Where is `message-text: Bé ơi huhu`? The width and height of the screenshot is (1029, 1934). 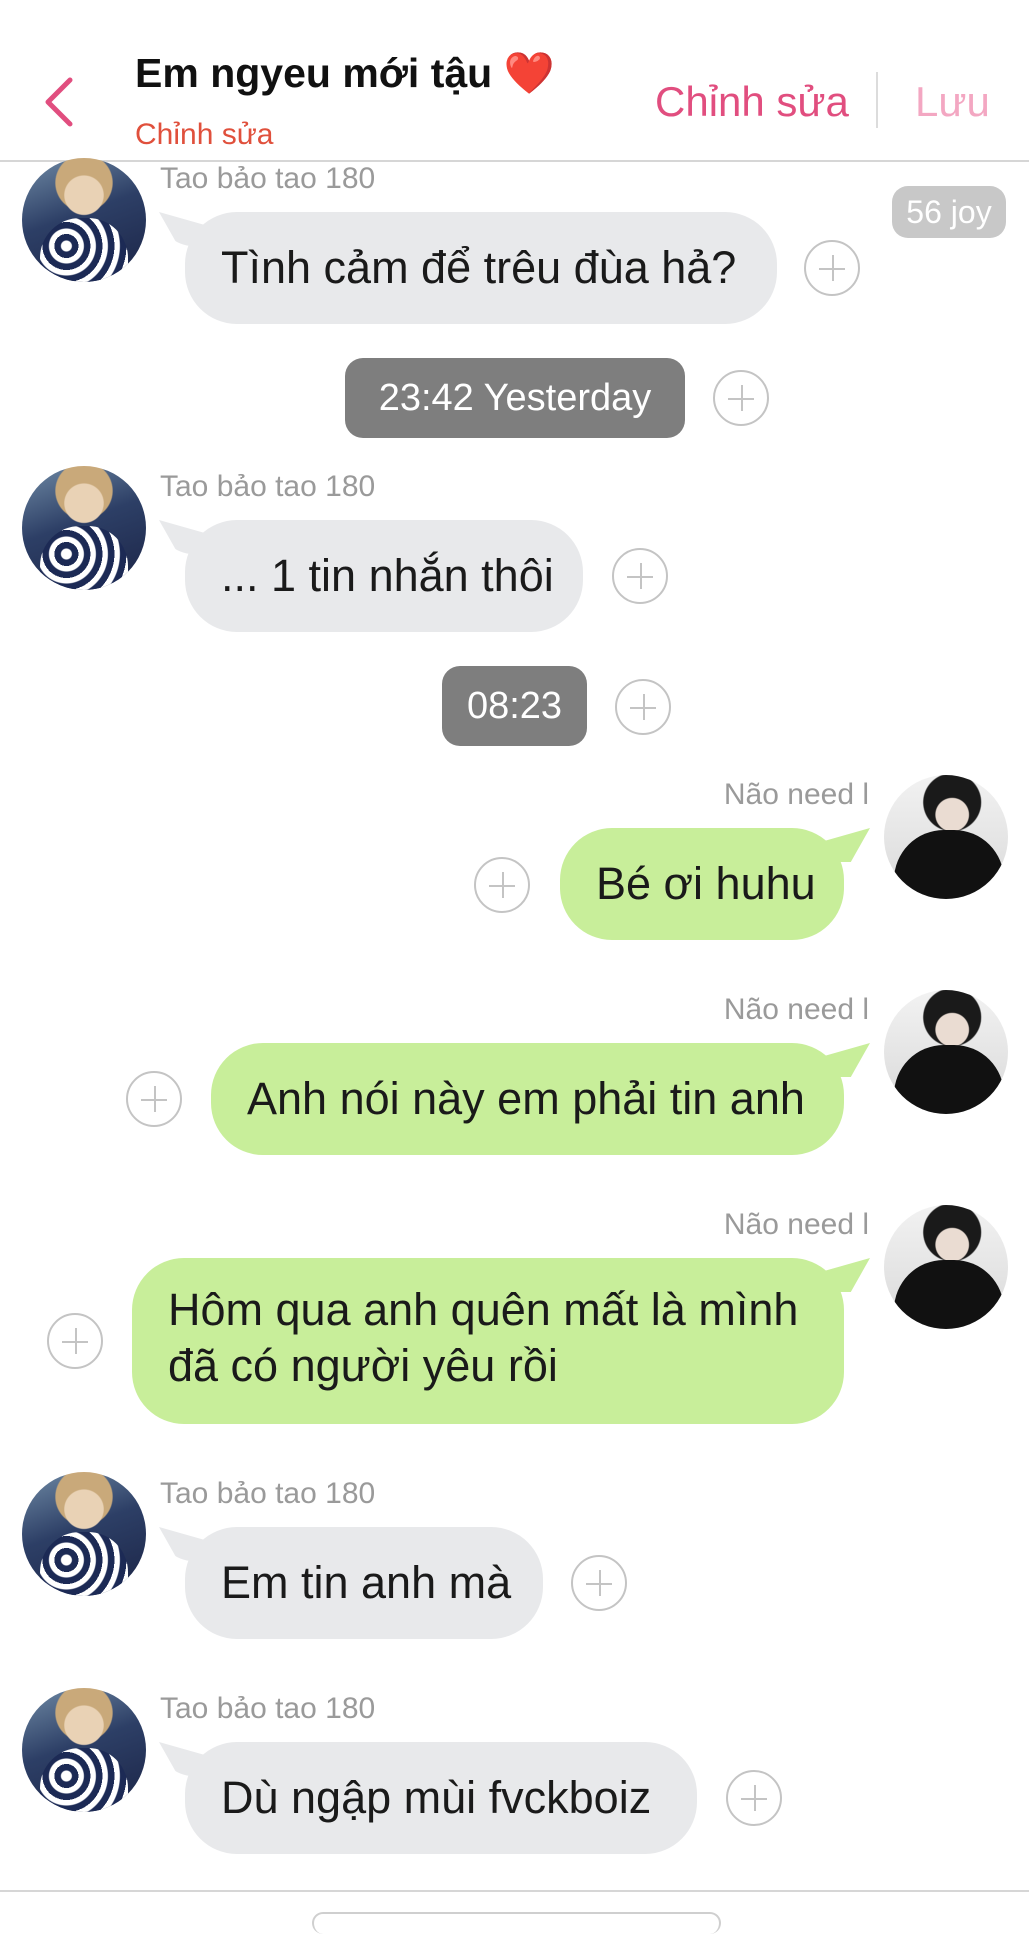 message-text: Bé ơi huhu is located at coordinates (706, 883).